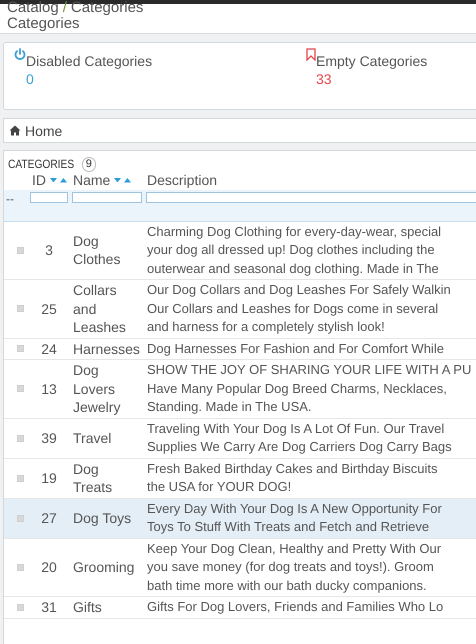  Describe the element at coordinates (33, 7) in the screenshot. I see `breadcrumb-link: Catalog` at that location.